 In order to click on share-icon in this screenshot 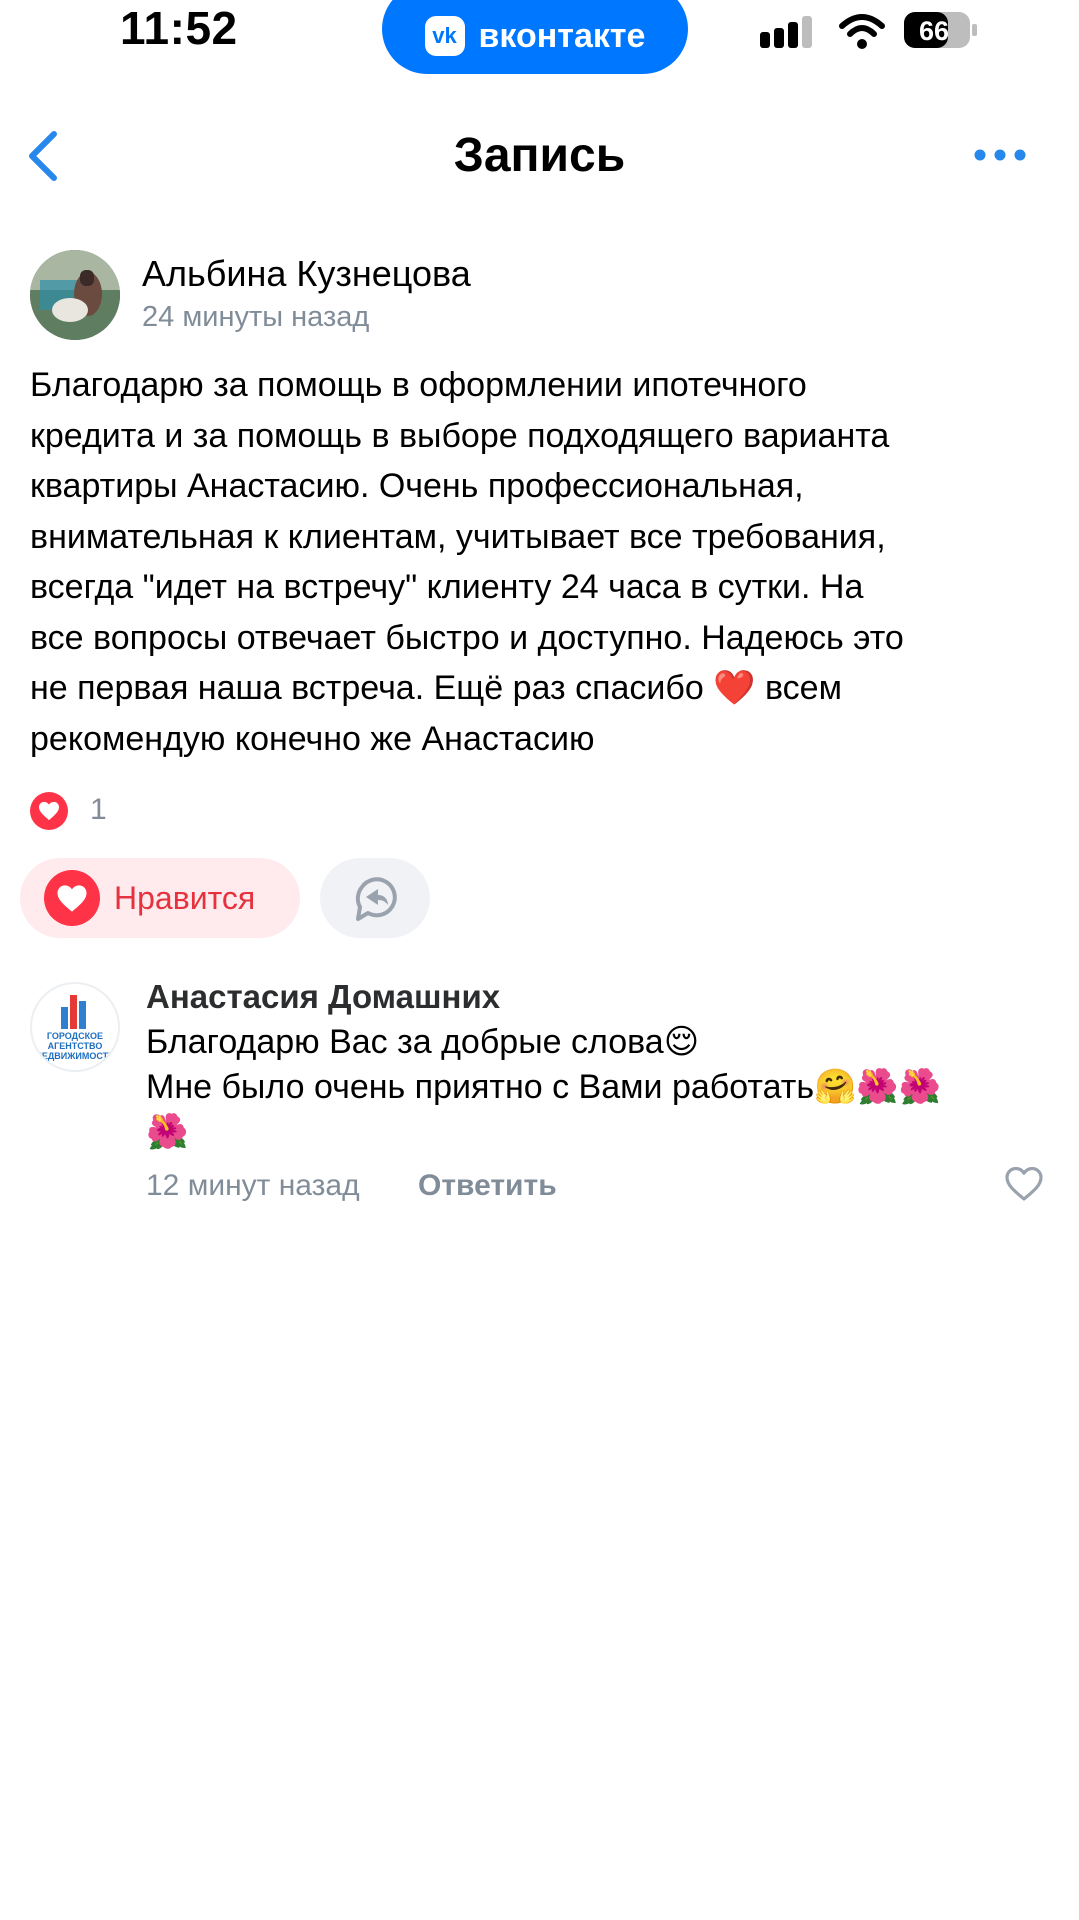, I will do `click(376, 899)`.